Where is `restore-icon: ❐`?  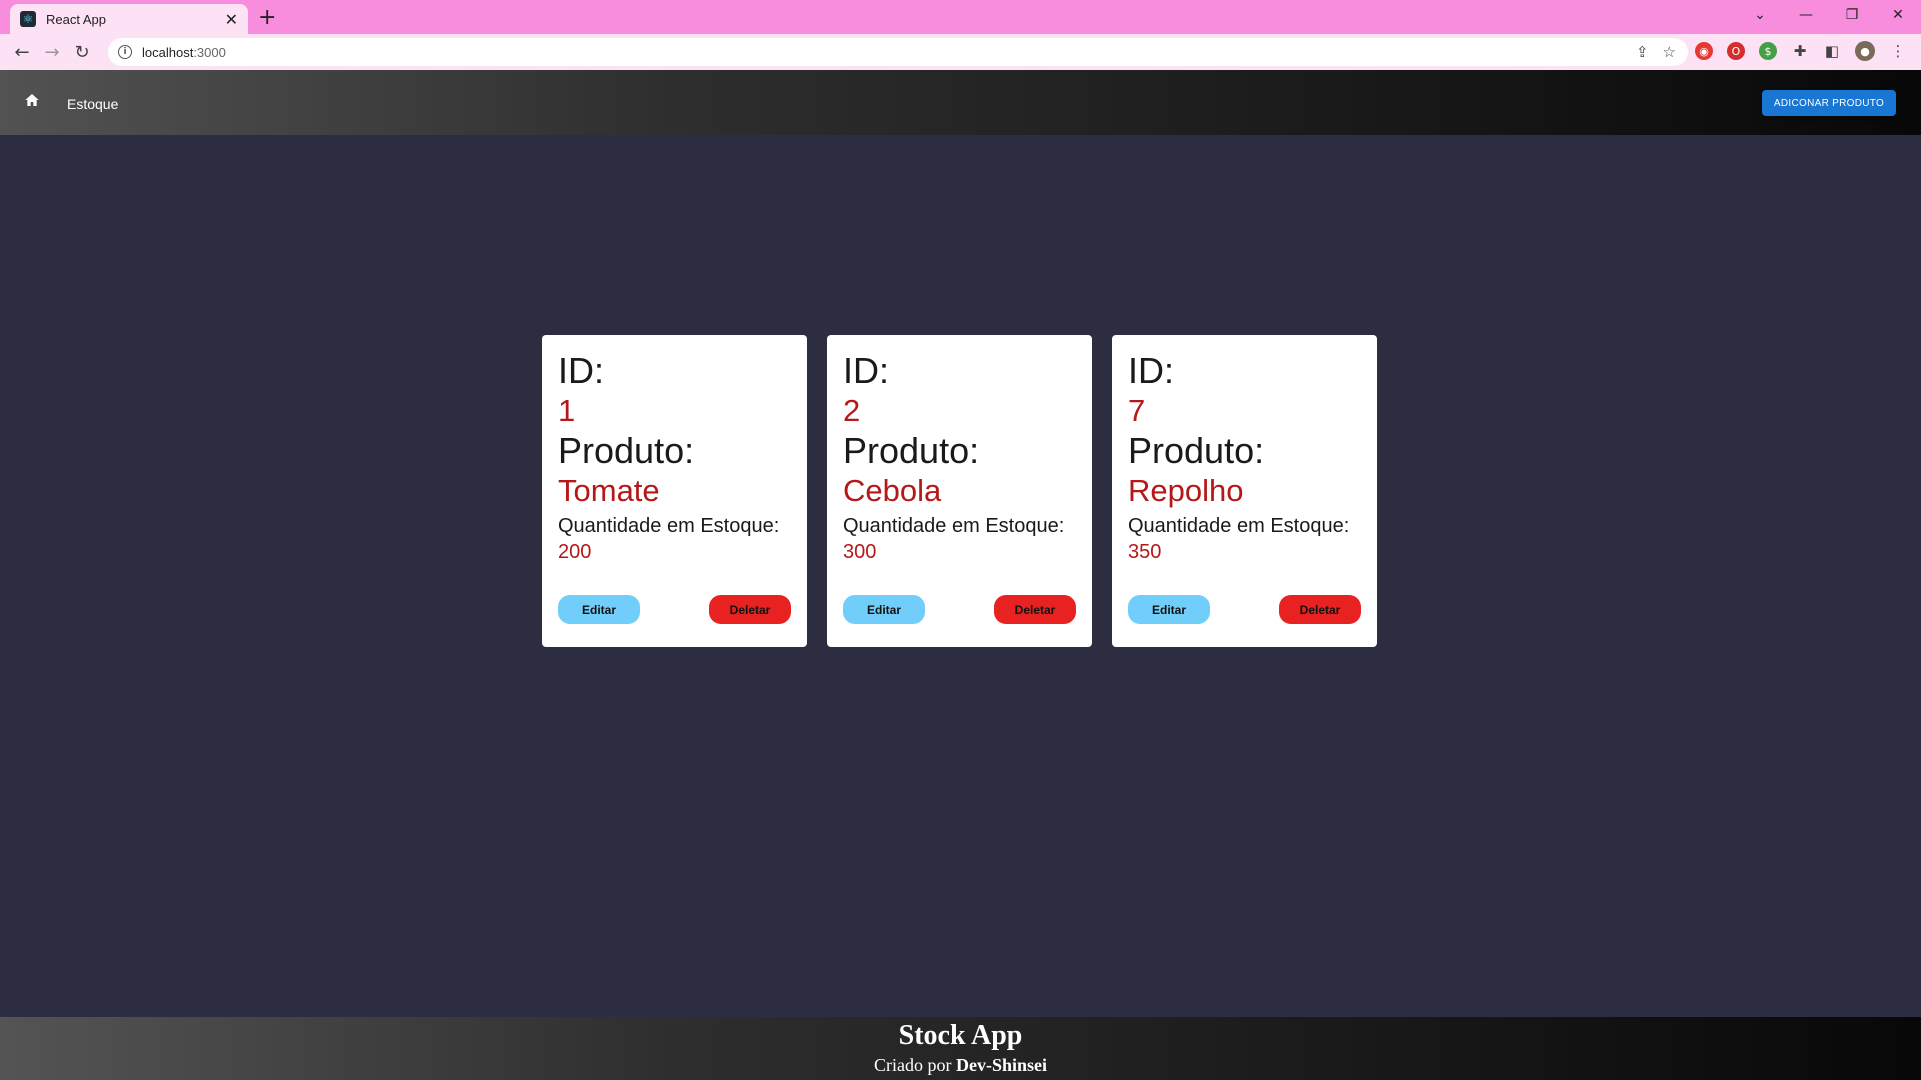 restore-icon: ❐ is located at coordinates (1852, 15).